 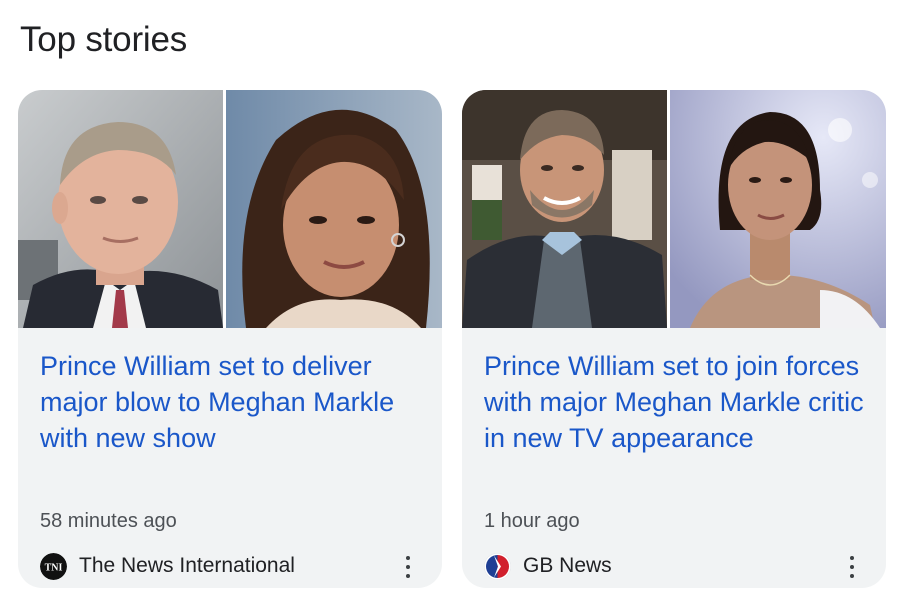 I want to click on the-news-international-logo: TNI, so click(x=53, y=566).